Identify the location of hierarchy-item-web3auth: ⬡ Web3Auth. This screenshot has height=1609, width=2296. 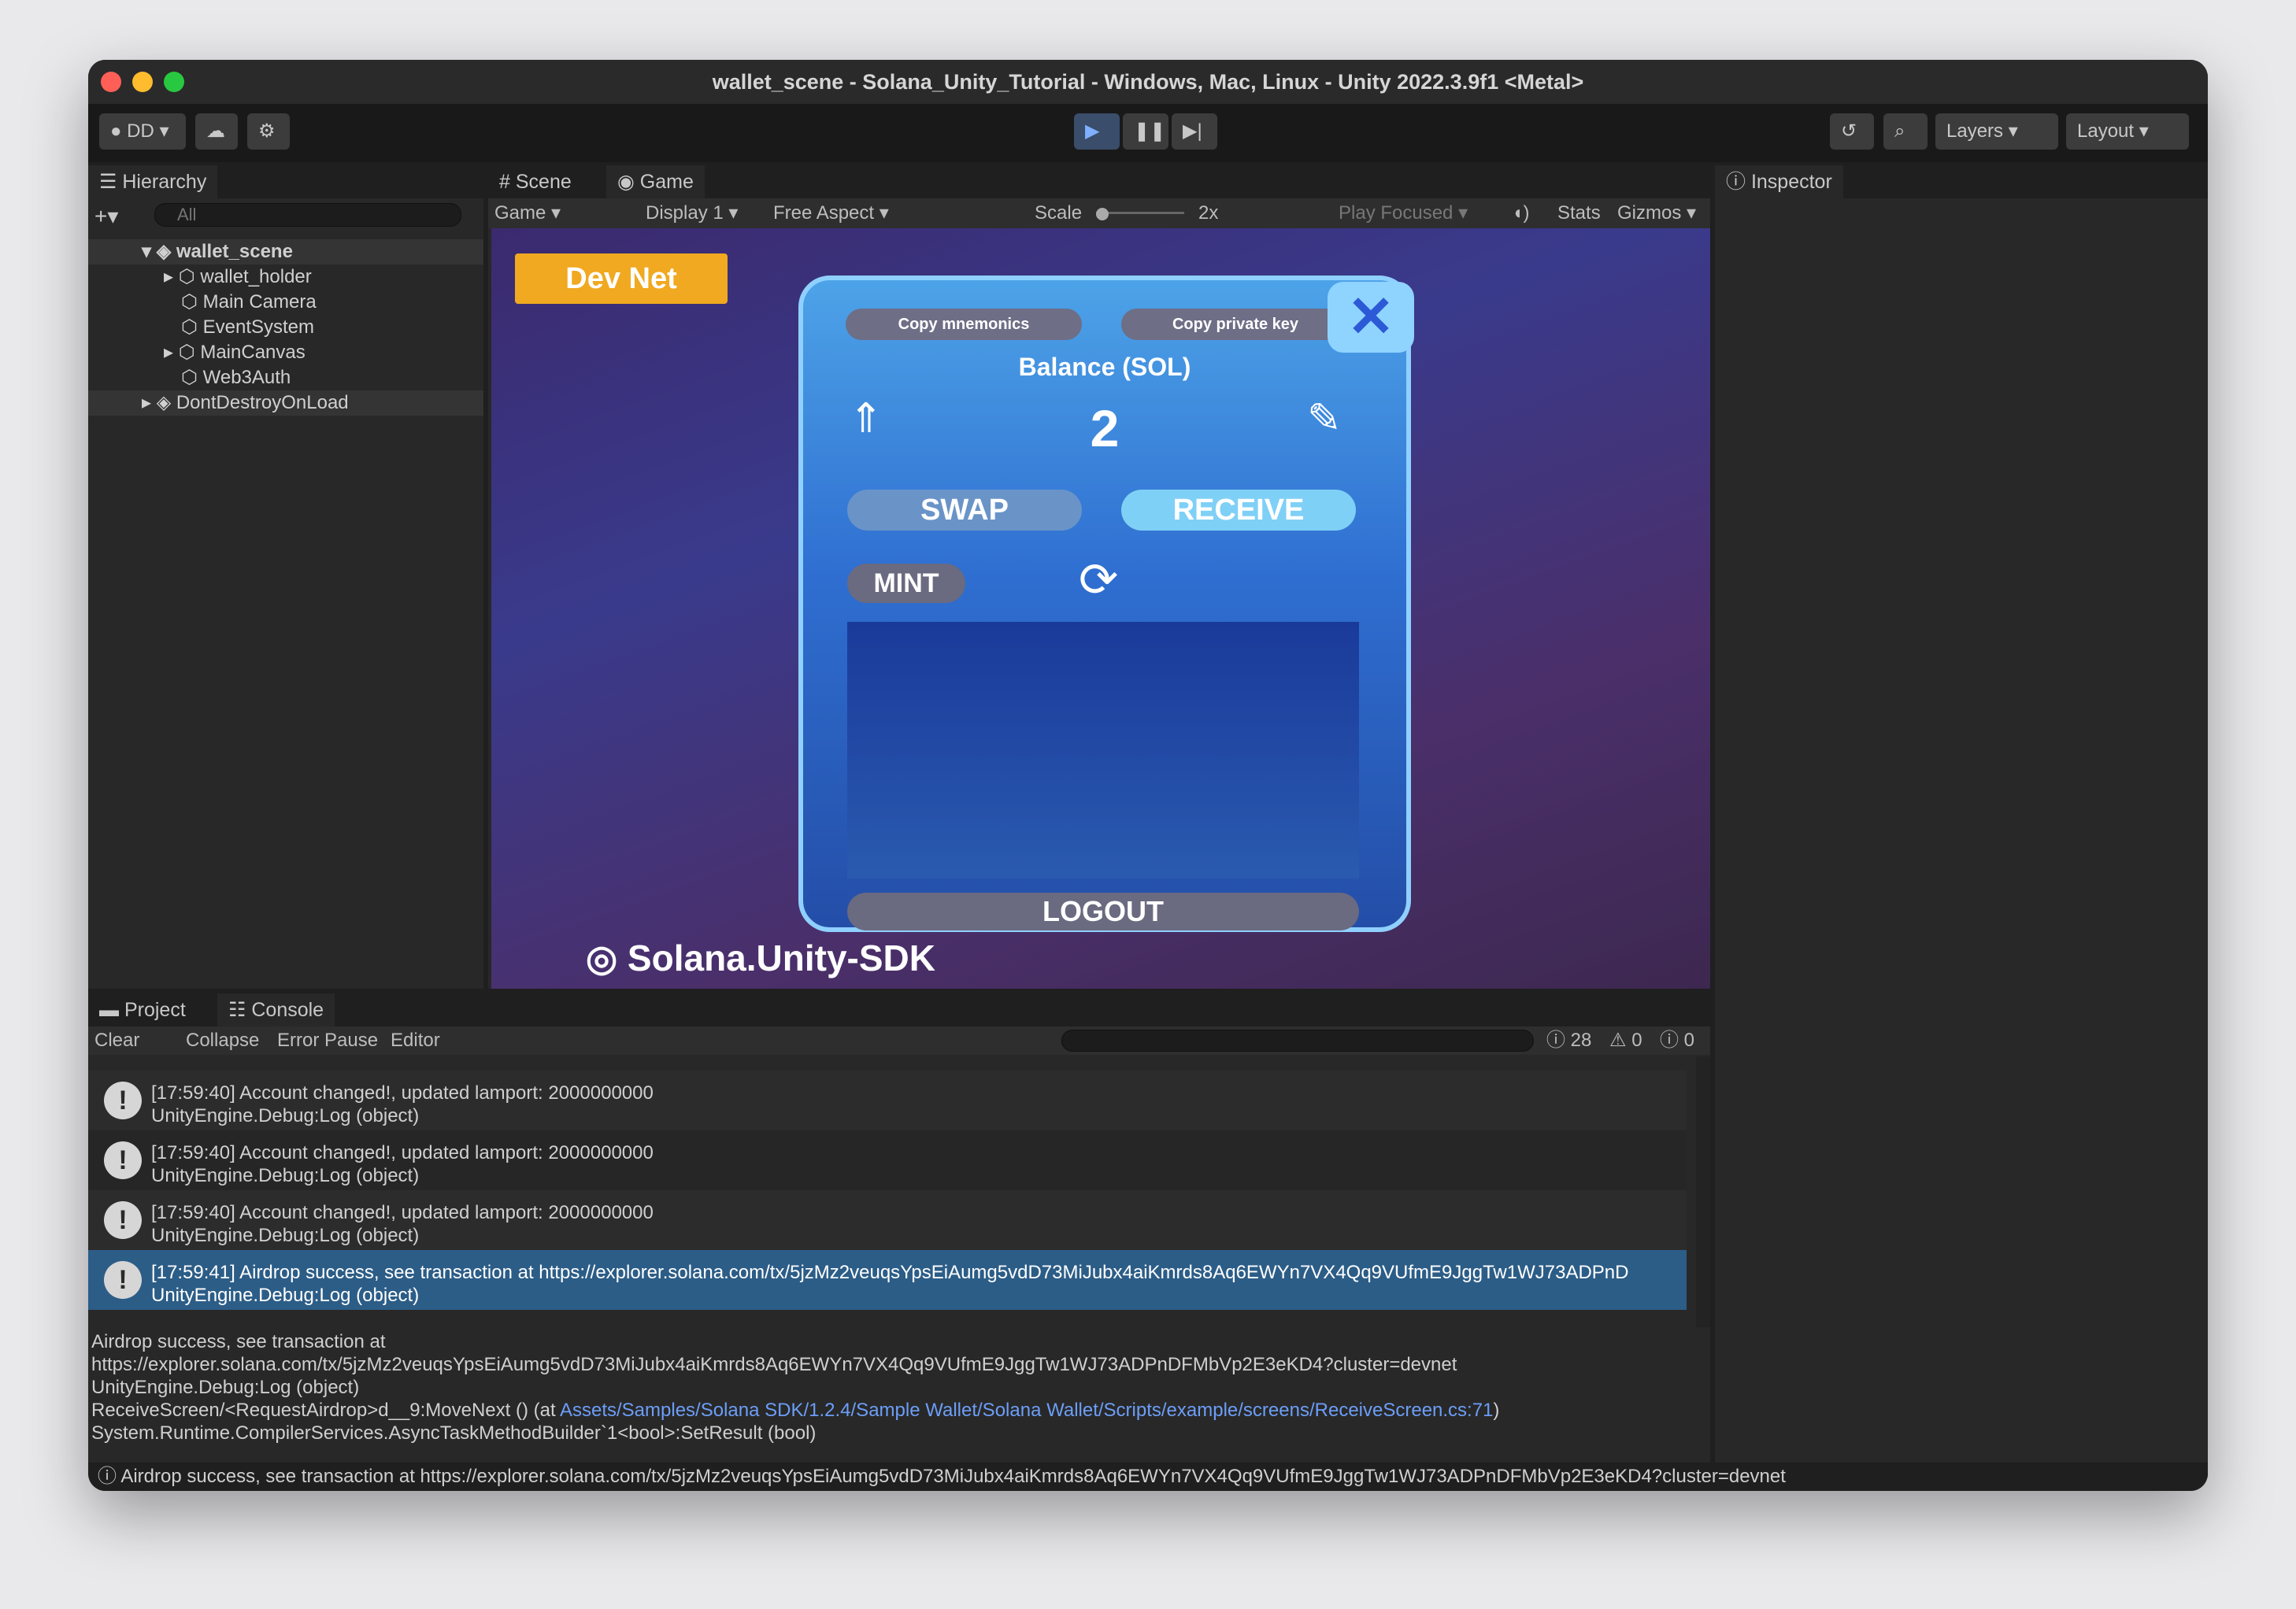
(236, 377).